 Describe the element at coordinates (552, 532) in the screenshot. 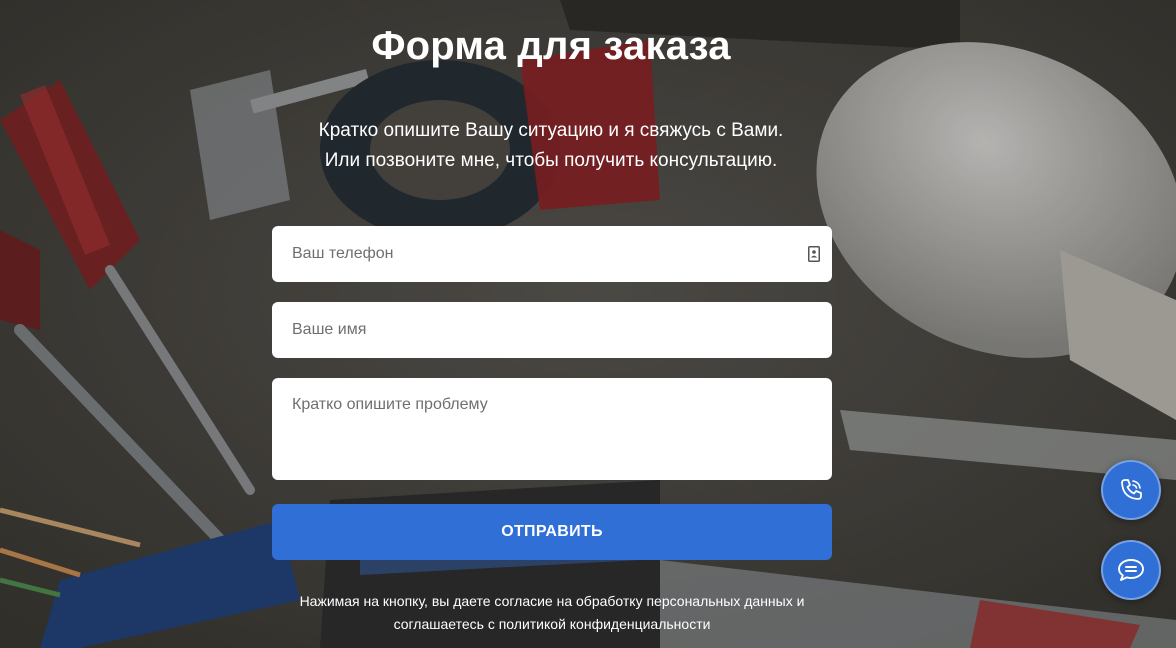

I see `submit-button: ОТПРАВИТЬ` at that location.